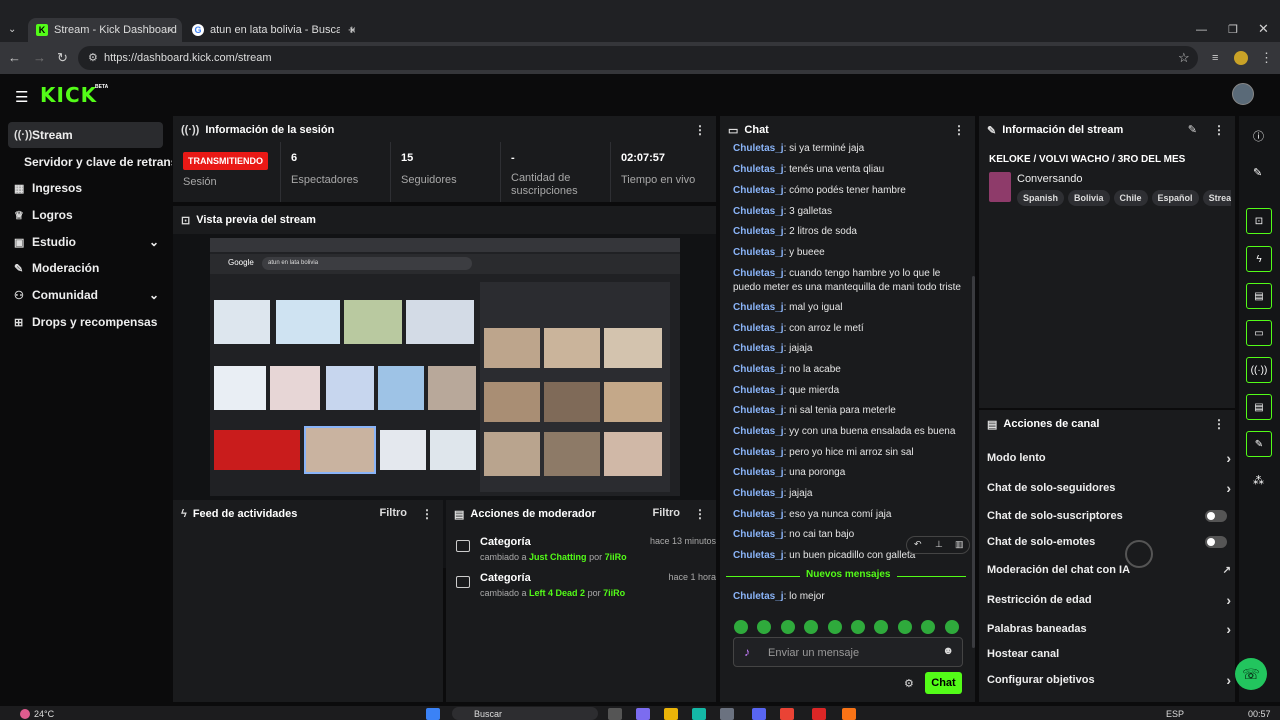 The image size is (1280, 720). Describe the element at coordinates (918, 544) in the screenshot. I see `reply-icon: ↶` at that location.